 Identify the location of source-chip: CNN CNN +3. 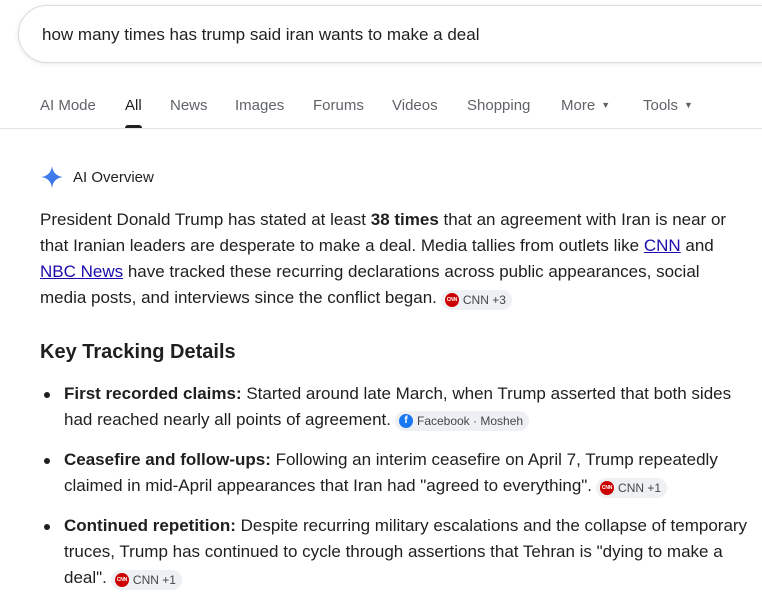
(476, 300).